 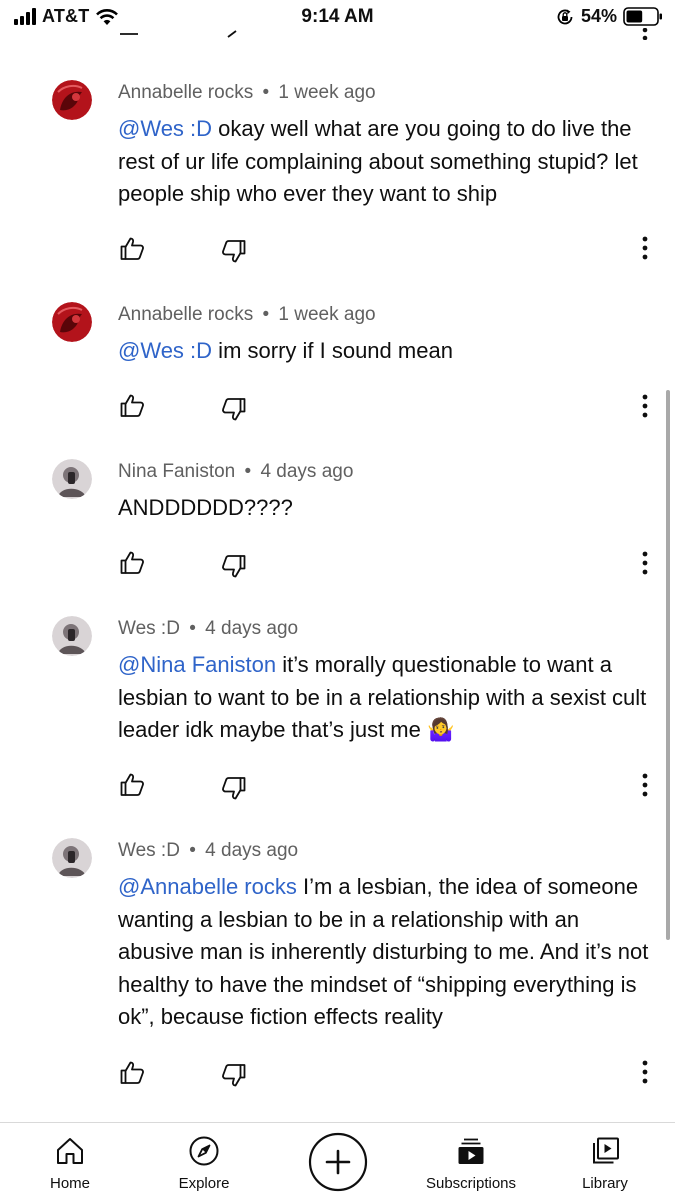 I want to click on comment-meta: Nina Faniston • 4 days ago, so click(x=235, y=472).